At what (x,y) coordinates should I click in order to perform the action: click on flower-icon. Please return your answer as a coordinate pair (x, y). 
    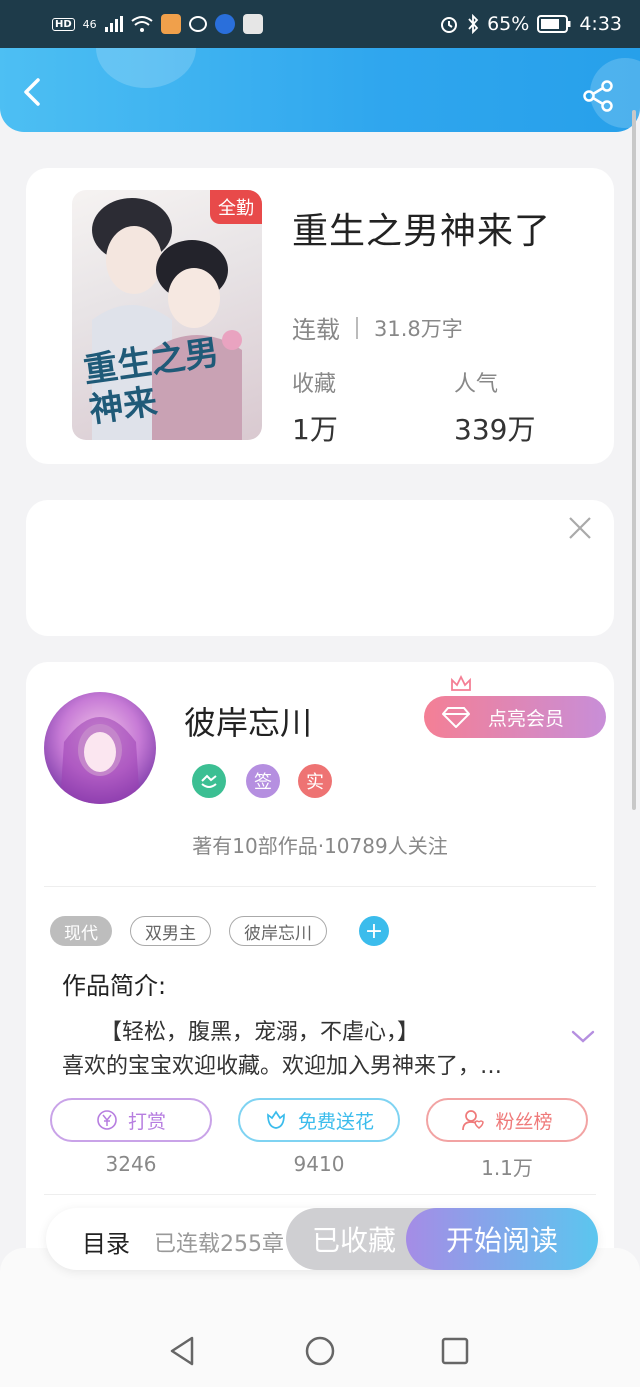
    Looking at the image, I should click on (276, 1119).